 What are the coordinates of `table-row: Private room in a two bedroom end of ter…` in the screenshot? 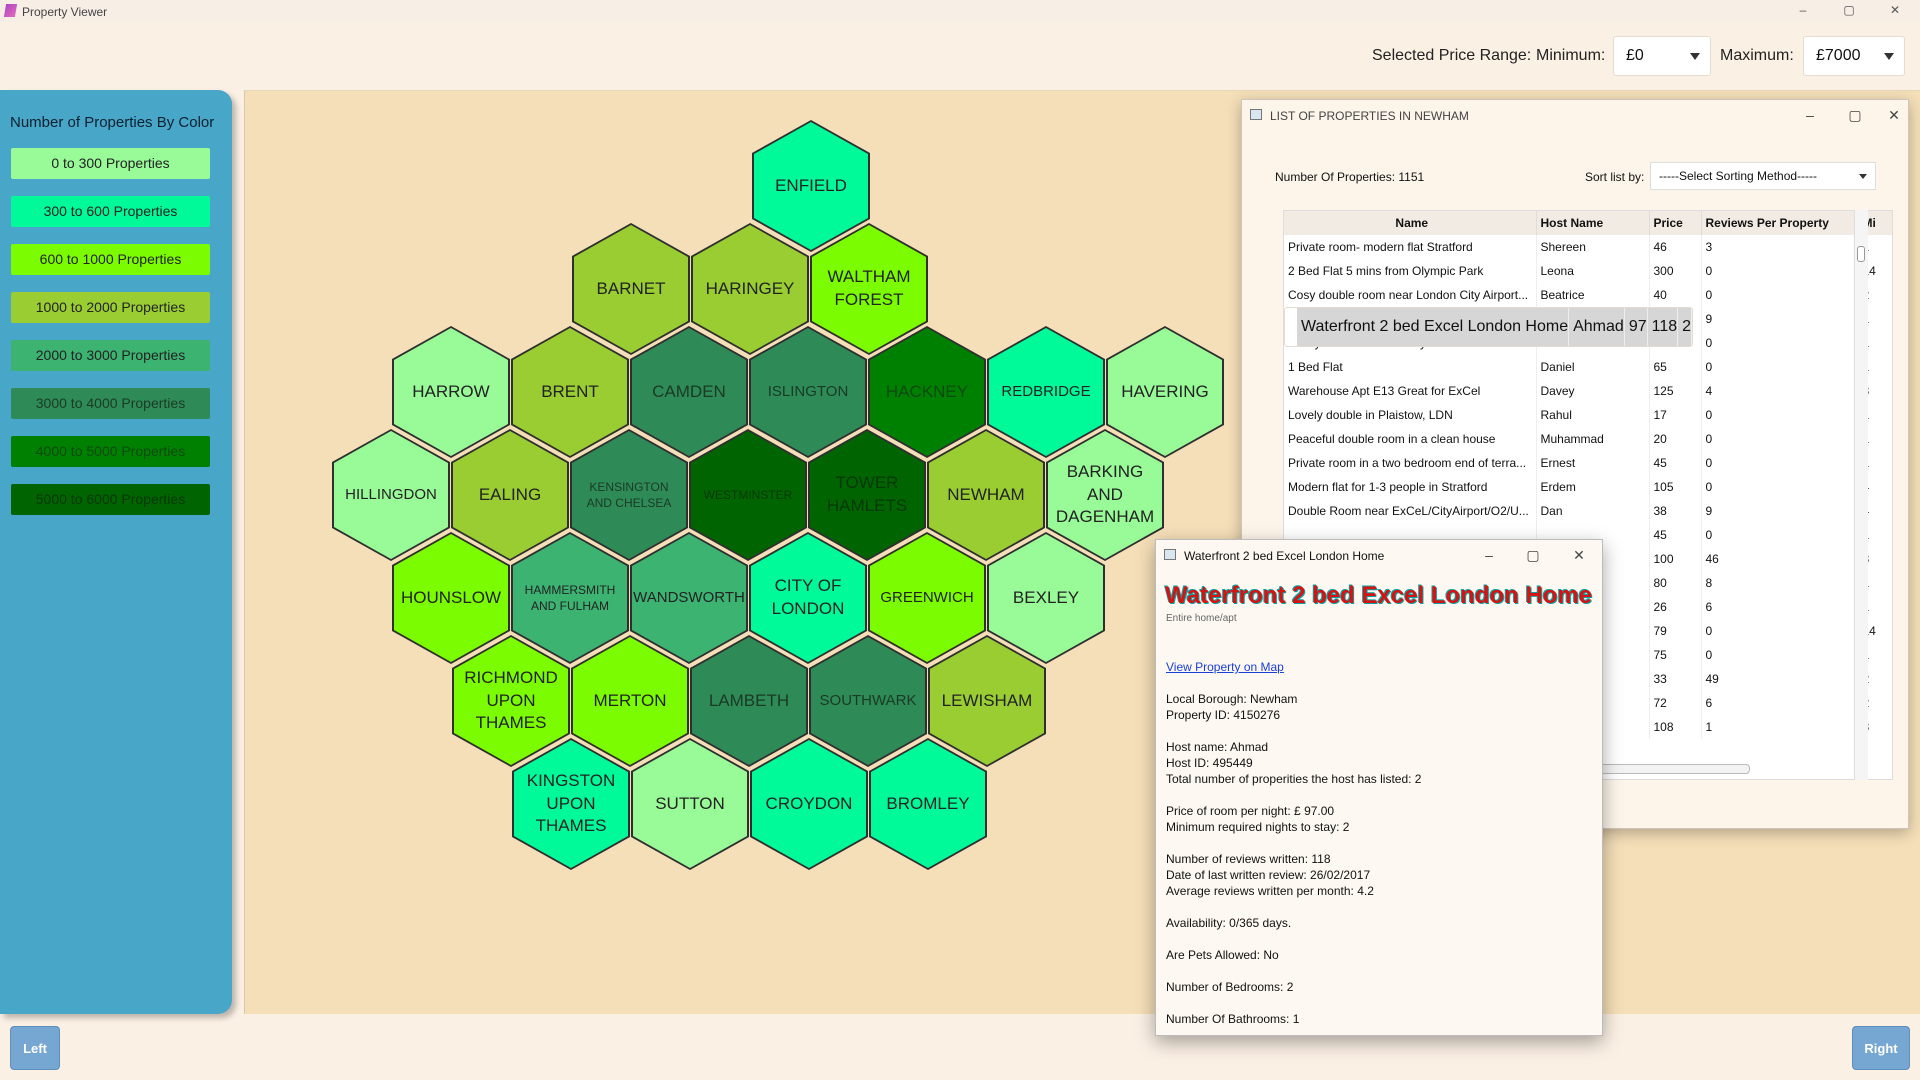 It's located at (1588, 463).